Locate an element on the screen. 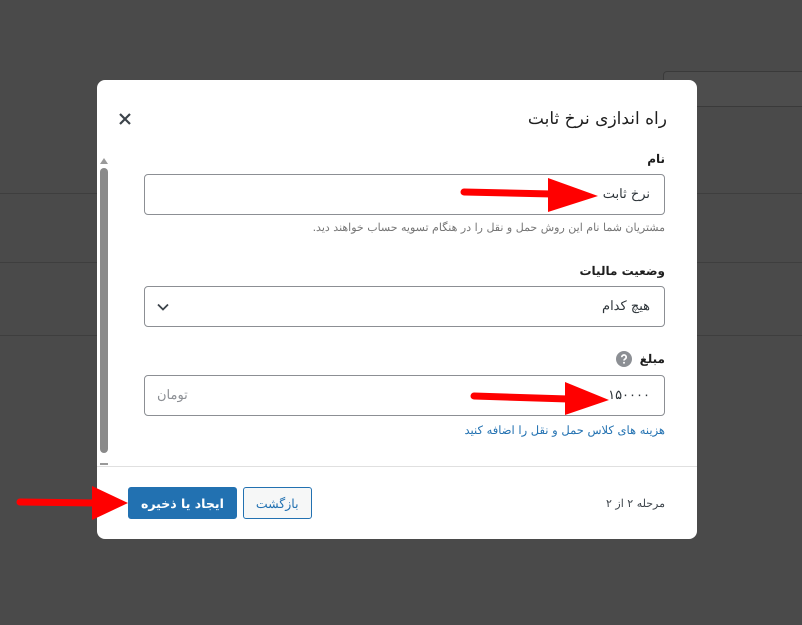 The width and height of the screenshot is (802, 625). help-icon is located at coordinates (624, 359).